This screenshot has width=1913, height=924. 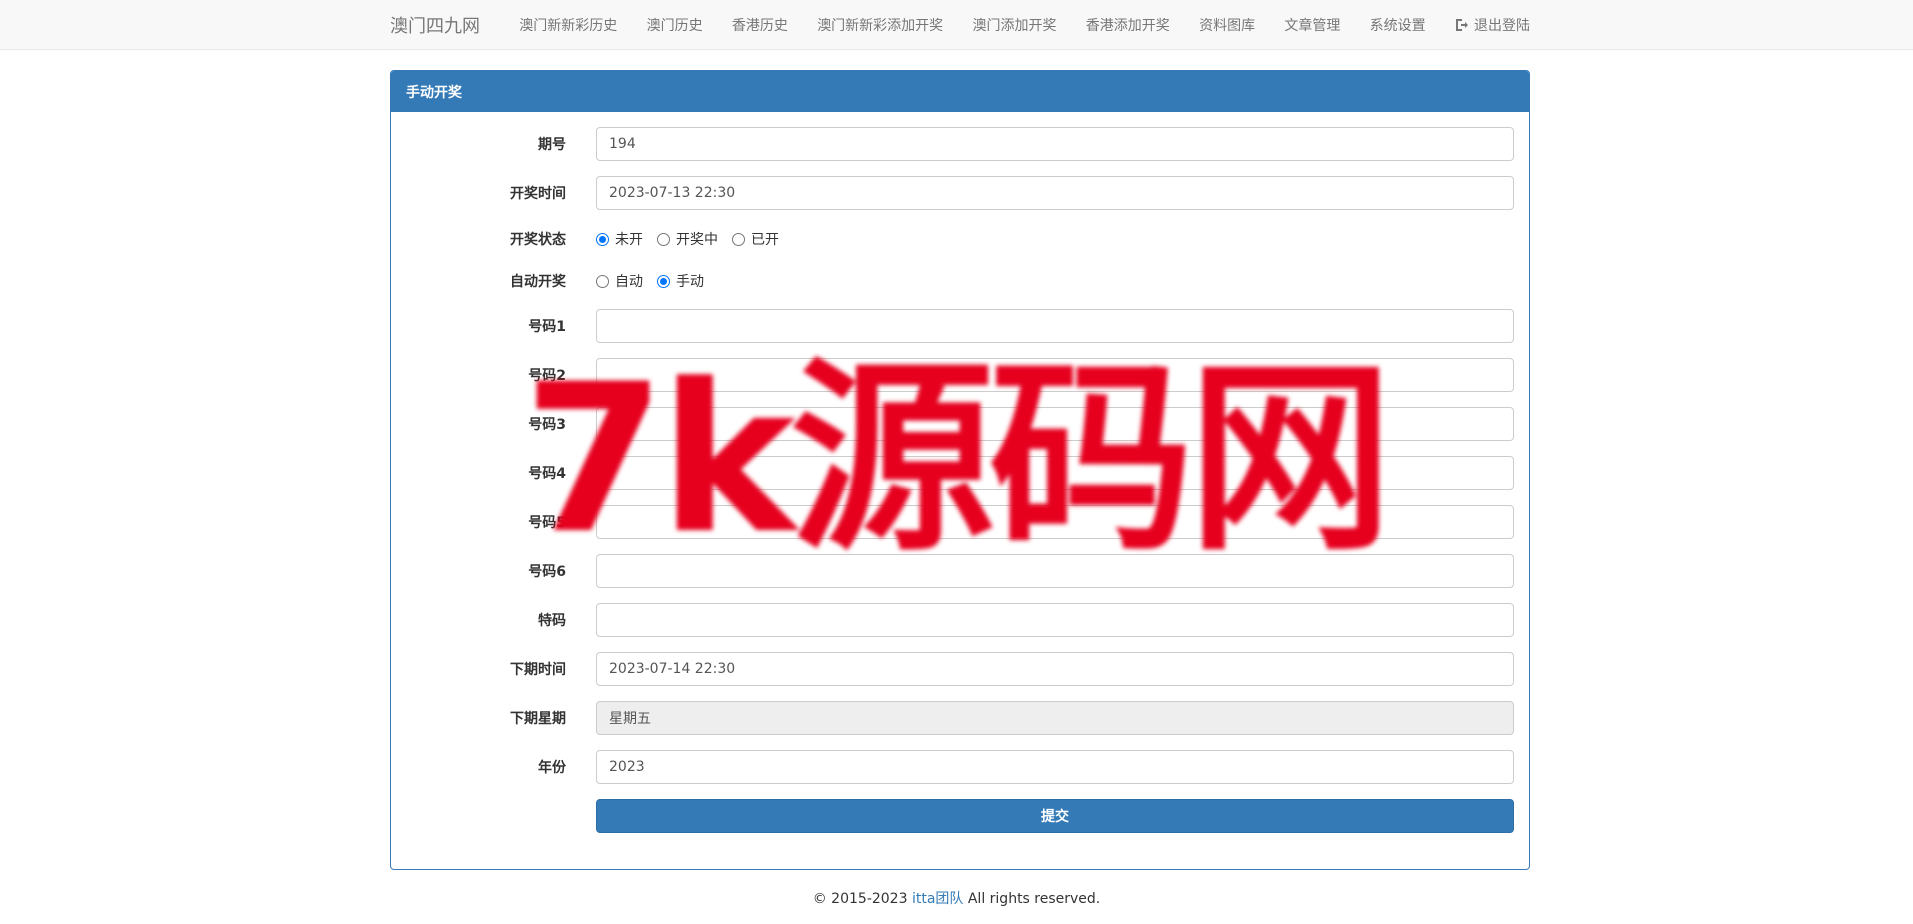 I want to click on status-option-not-drawn: 未开, so click(x=619, y=239).